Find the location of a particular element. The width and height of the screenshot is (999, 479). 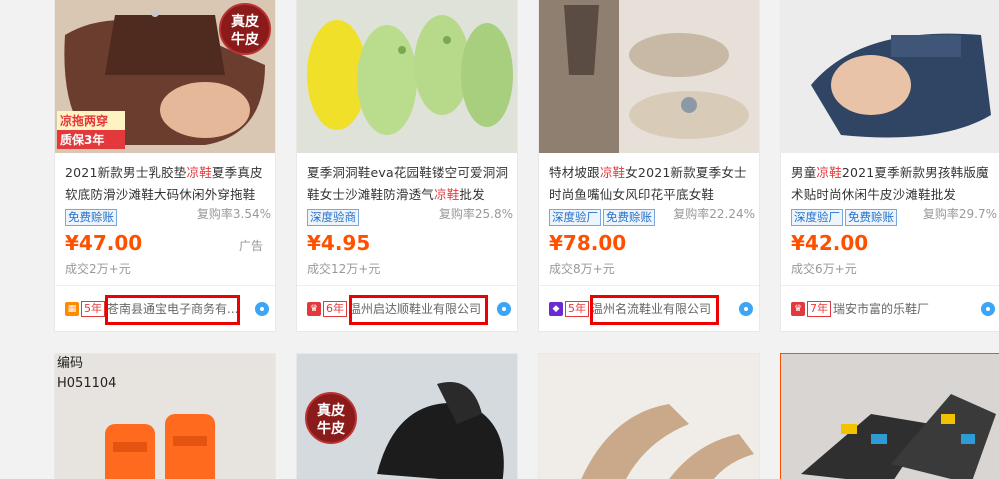

shop-level-icon: ◆ is located at coordinates (556, 309).